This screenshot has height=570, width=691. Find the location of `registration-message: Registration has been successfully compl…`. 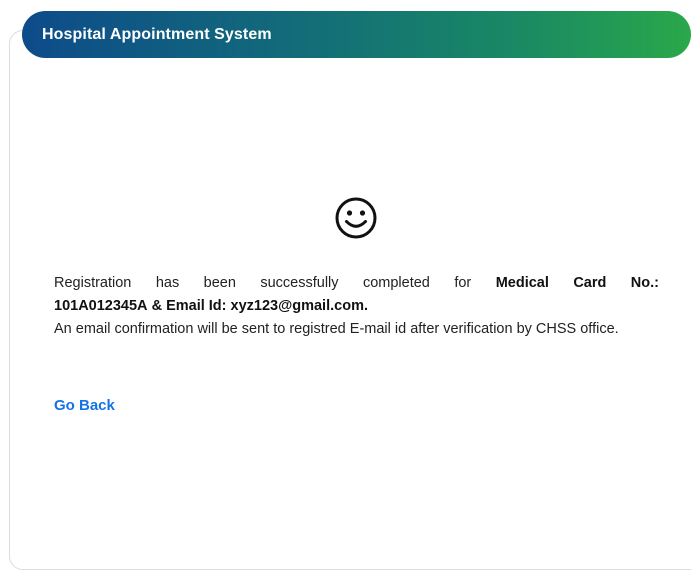

registration-message: Registration has been successfully compl… is located at coordinates (356, 306).